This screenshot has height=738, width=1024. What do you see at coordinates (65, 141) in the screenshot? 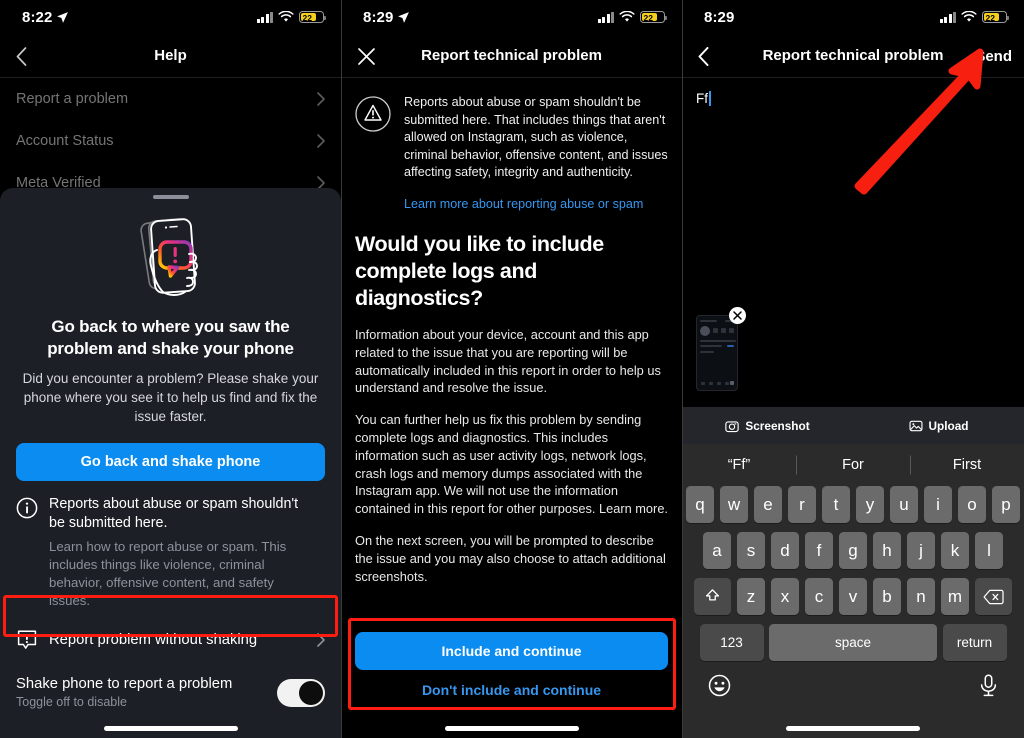
I see `list-item-label: Account Status` at bounding box center [65, 141].